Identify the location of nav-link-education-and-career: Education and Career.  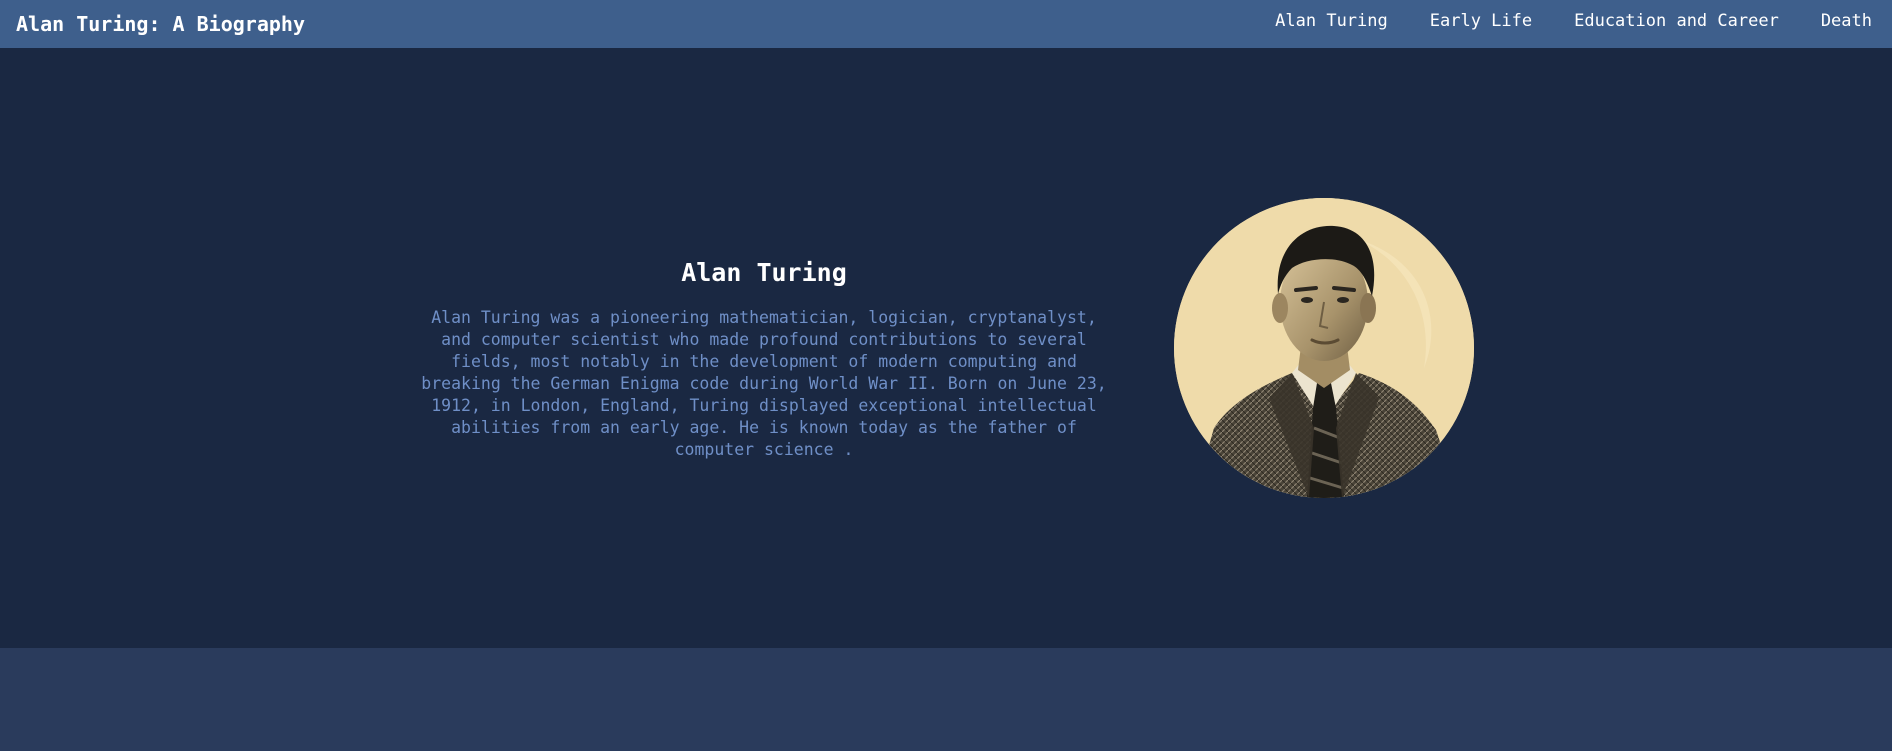
(1676, 21).